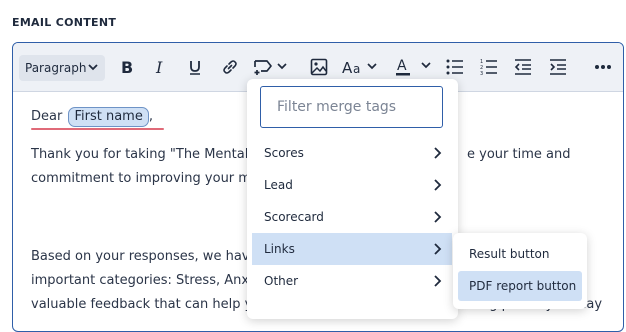 Image resolution: width=626 pixels, height=332 pixels. I want to click on links-submenu: Result button PDF report button, so click(520, 271).